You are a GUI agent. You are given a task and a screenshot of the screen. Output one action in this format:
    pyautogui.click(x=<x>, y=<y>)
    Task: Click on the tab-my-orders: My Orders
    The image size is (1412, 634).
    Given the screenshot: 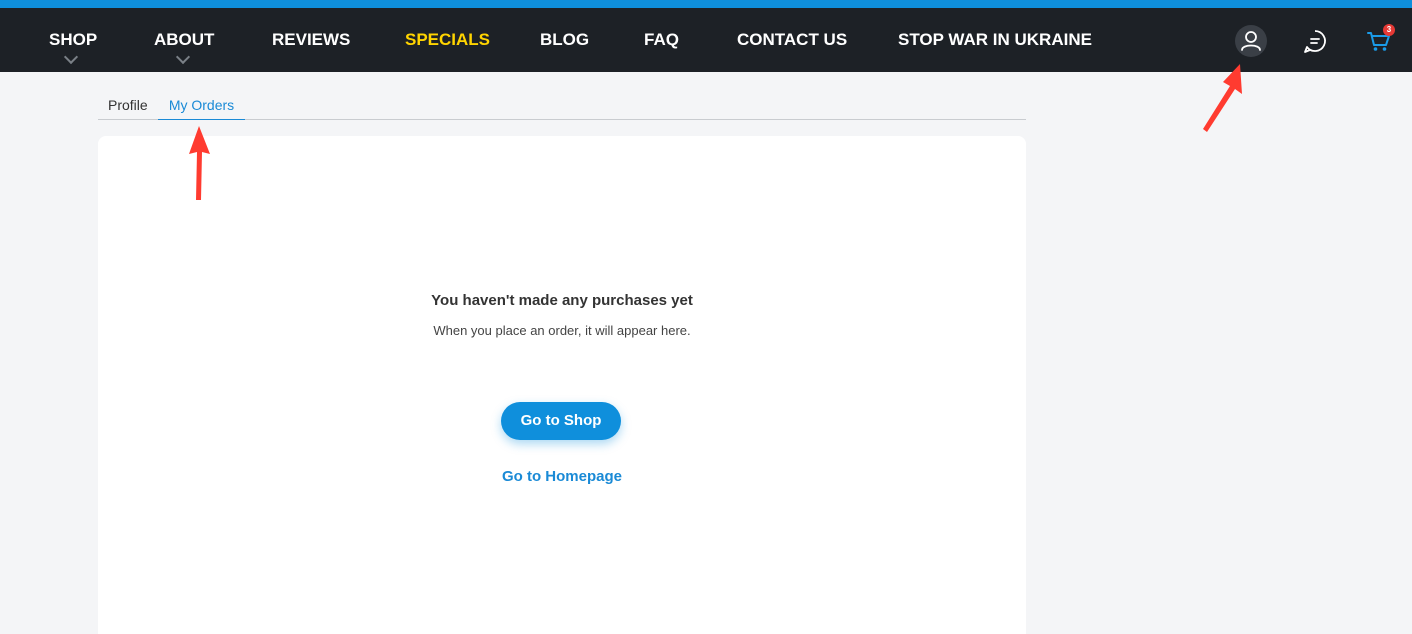 What is the action you would take?
    pyautogui.click(x=201, y=103)
    